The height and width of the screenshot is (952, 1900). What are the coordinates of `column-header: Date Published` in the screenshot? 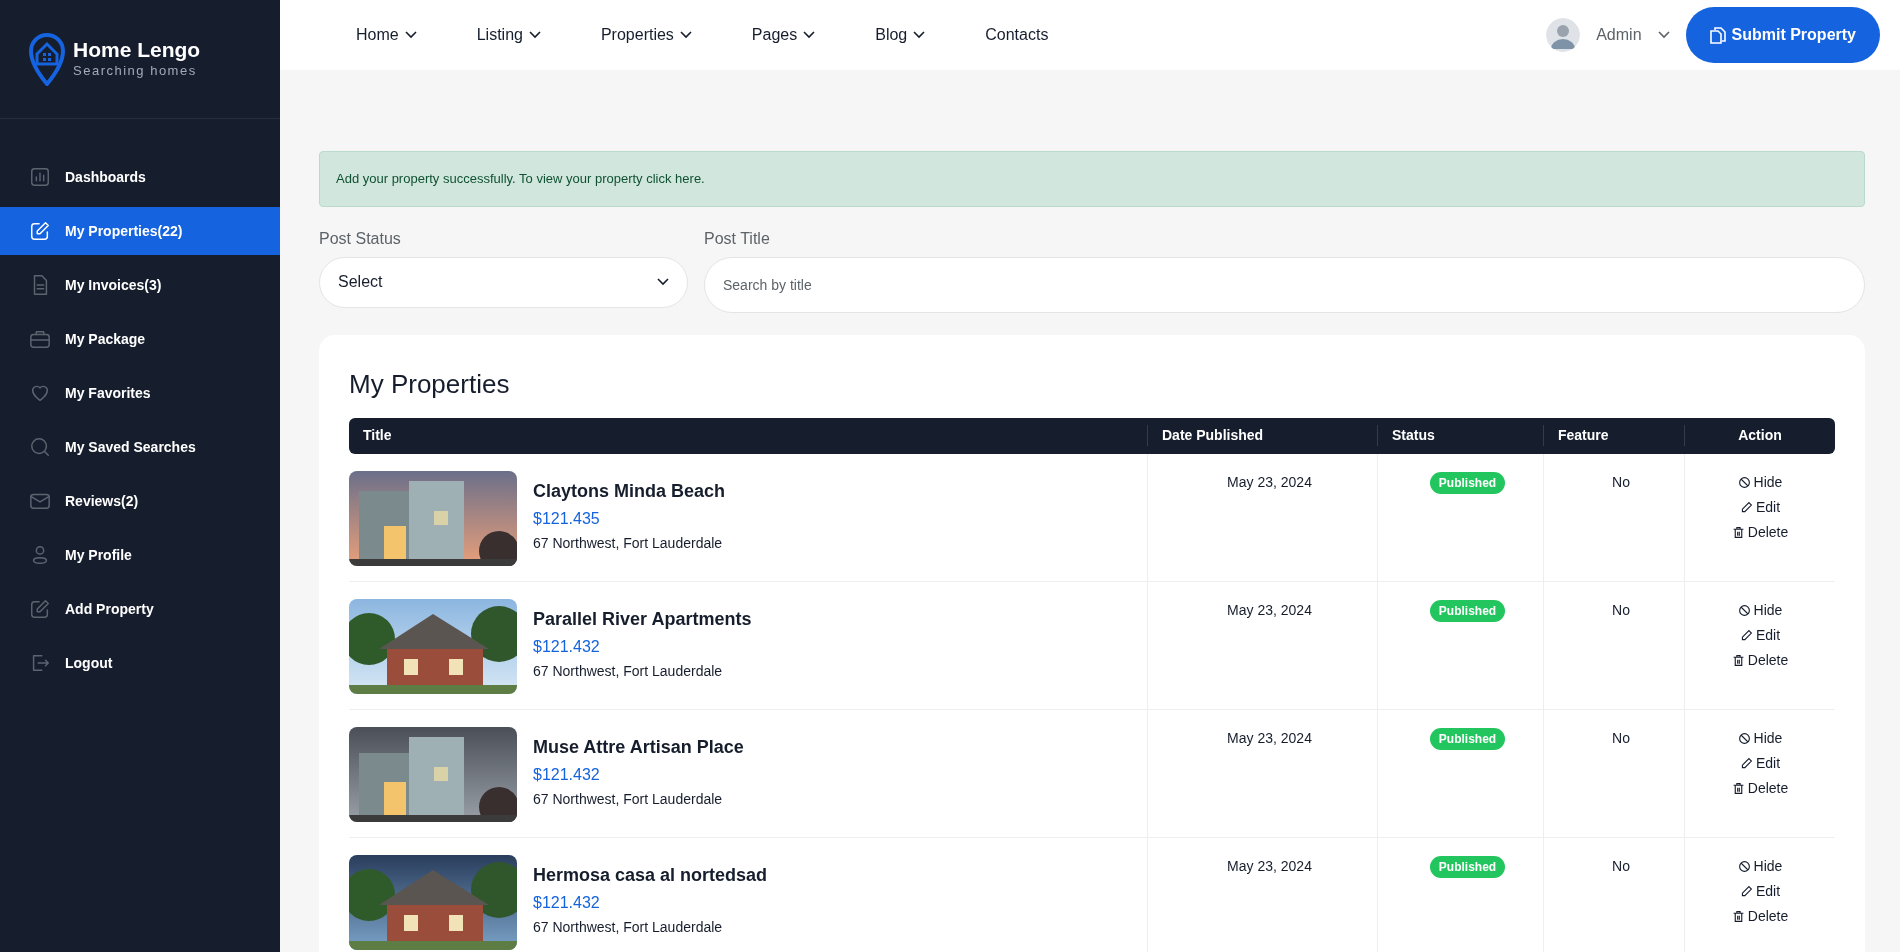 It's located at (1262, 435).